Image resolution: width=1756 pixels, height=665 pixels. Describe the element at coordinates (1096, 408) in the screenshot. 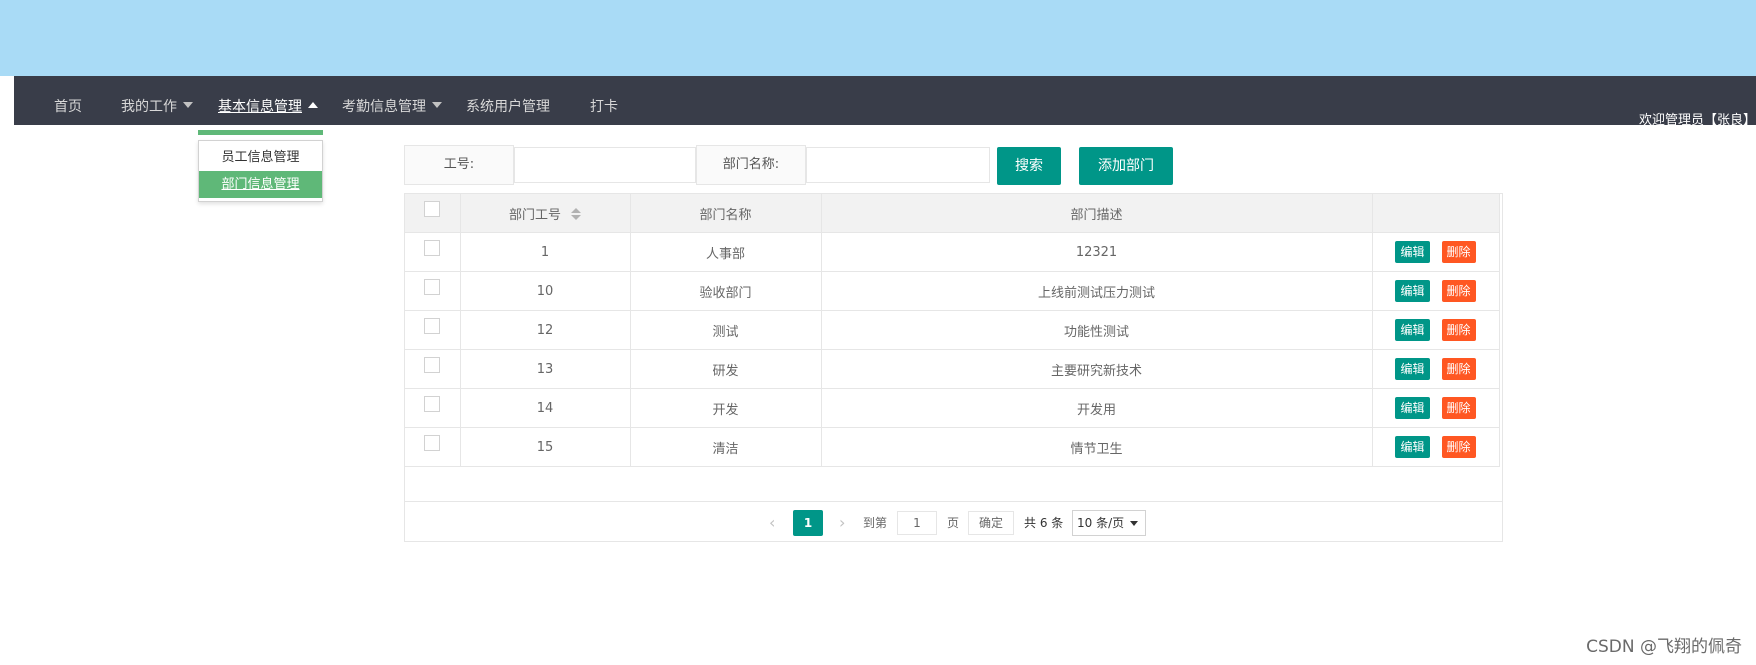

I see `cell-dept-desc: 开发用` at that location.